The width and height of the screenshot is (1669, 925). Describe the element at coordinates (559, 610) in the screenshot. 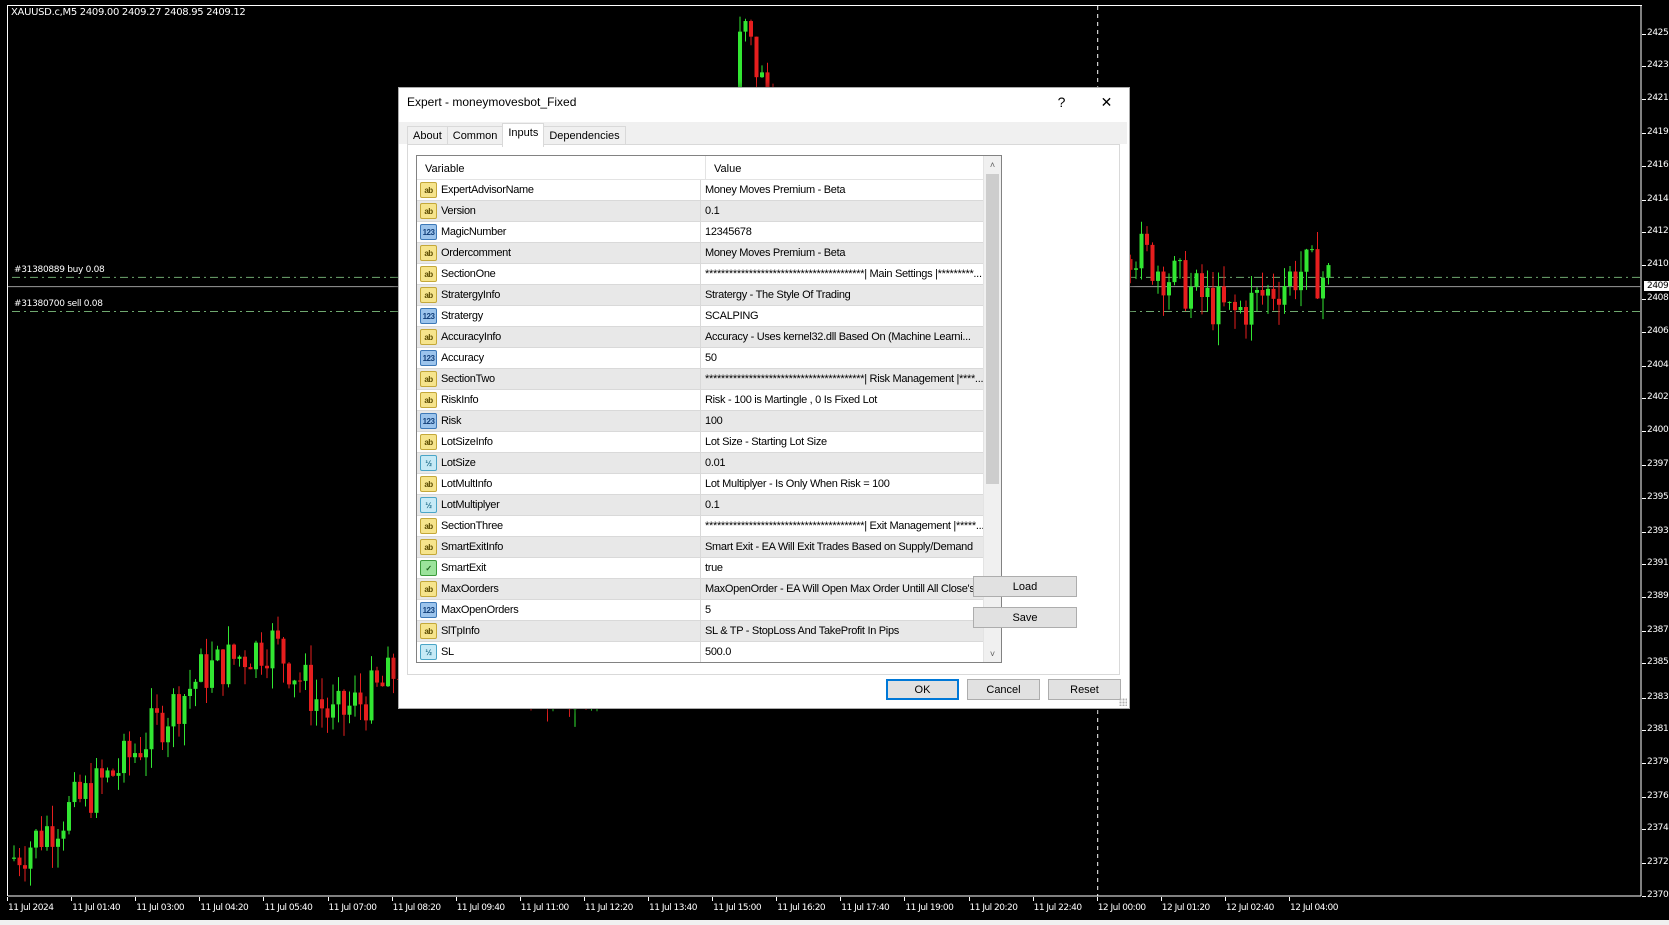

I see `variable-cell: 123 MaxOpenOrders` at that location.